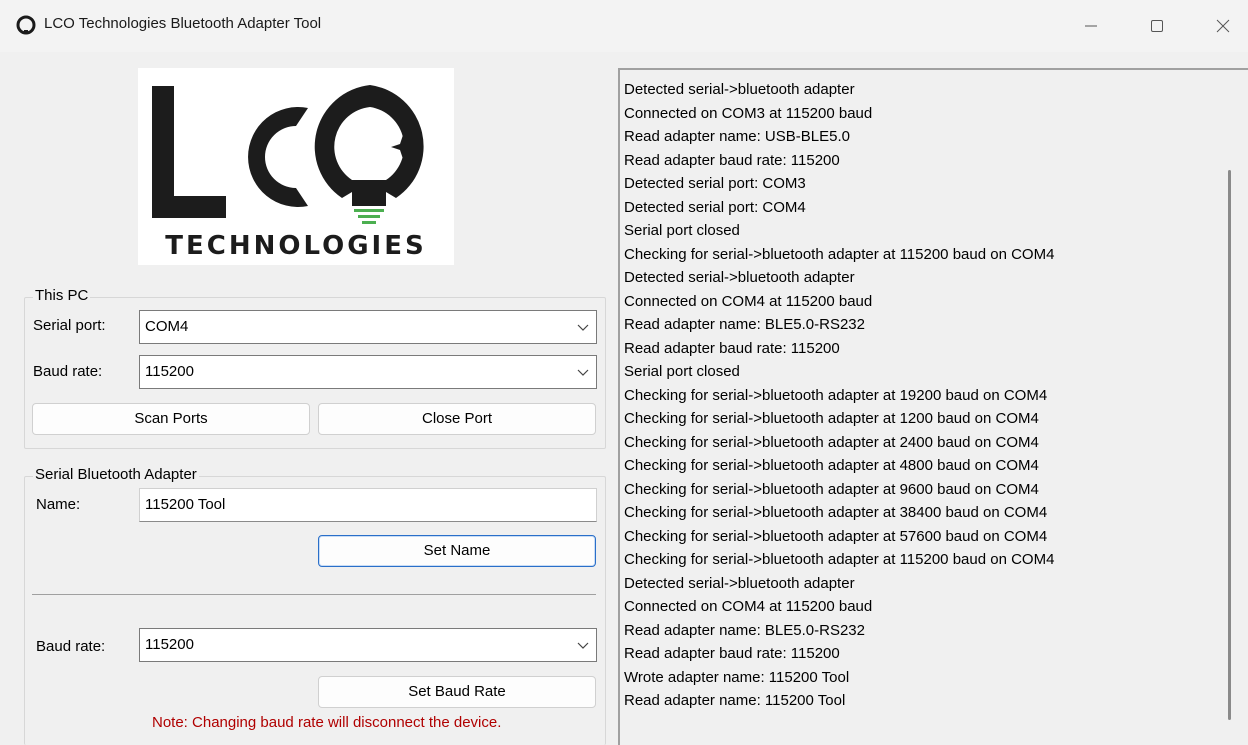 This screenshot has width=1248, height=745. I want to click on baud-rate-value: 115200, so click(169, 371).